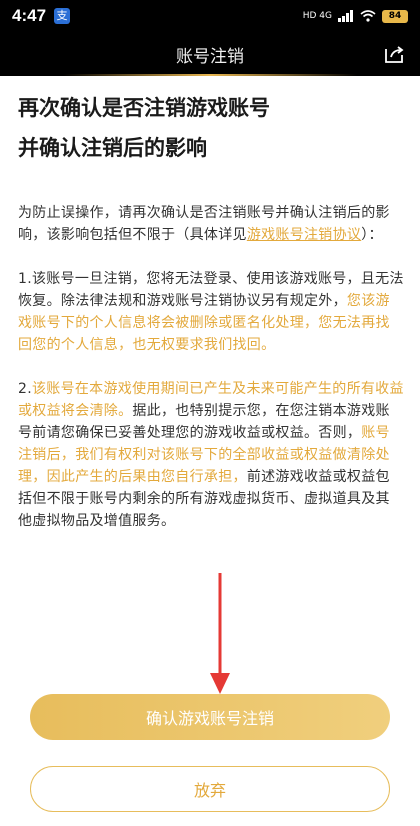 The height and width of the screenshot is (826, 420). What do you see at coordinates (29, 15) in the screenshot?
I see `status-time: 4:47` at bounding box center [29, 15].